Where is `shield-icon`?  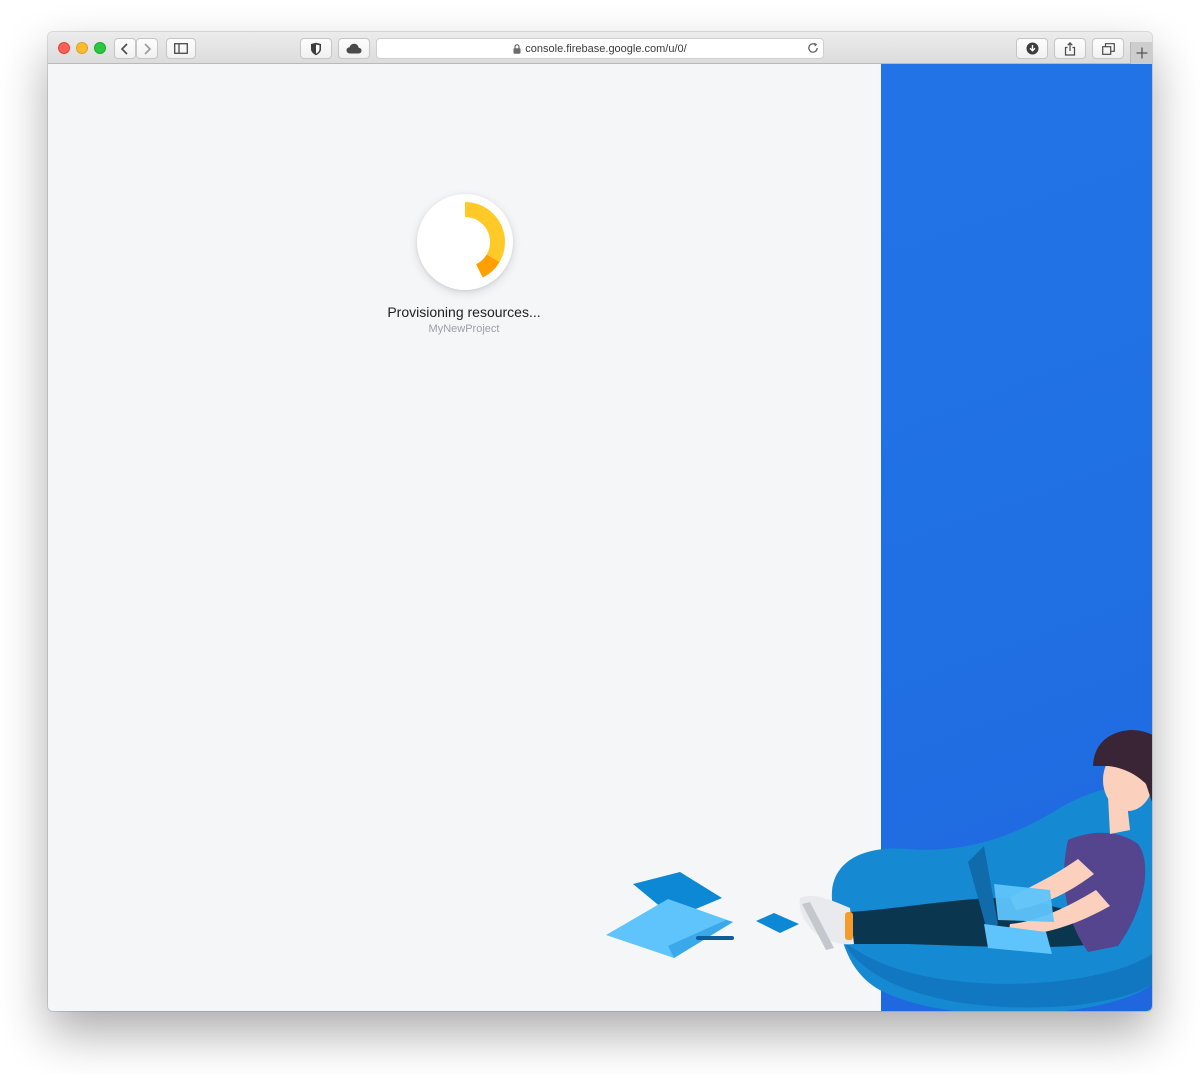 shield-icon is located at coordinates (316, 48).